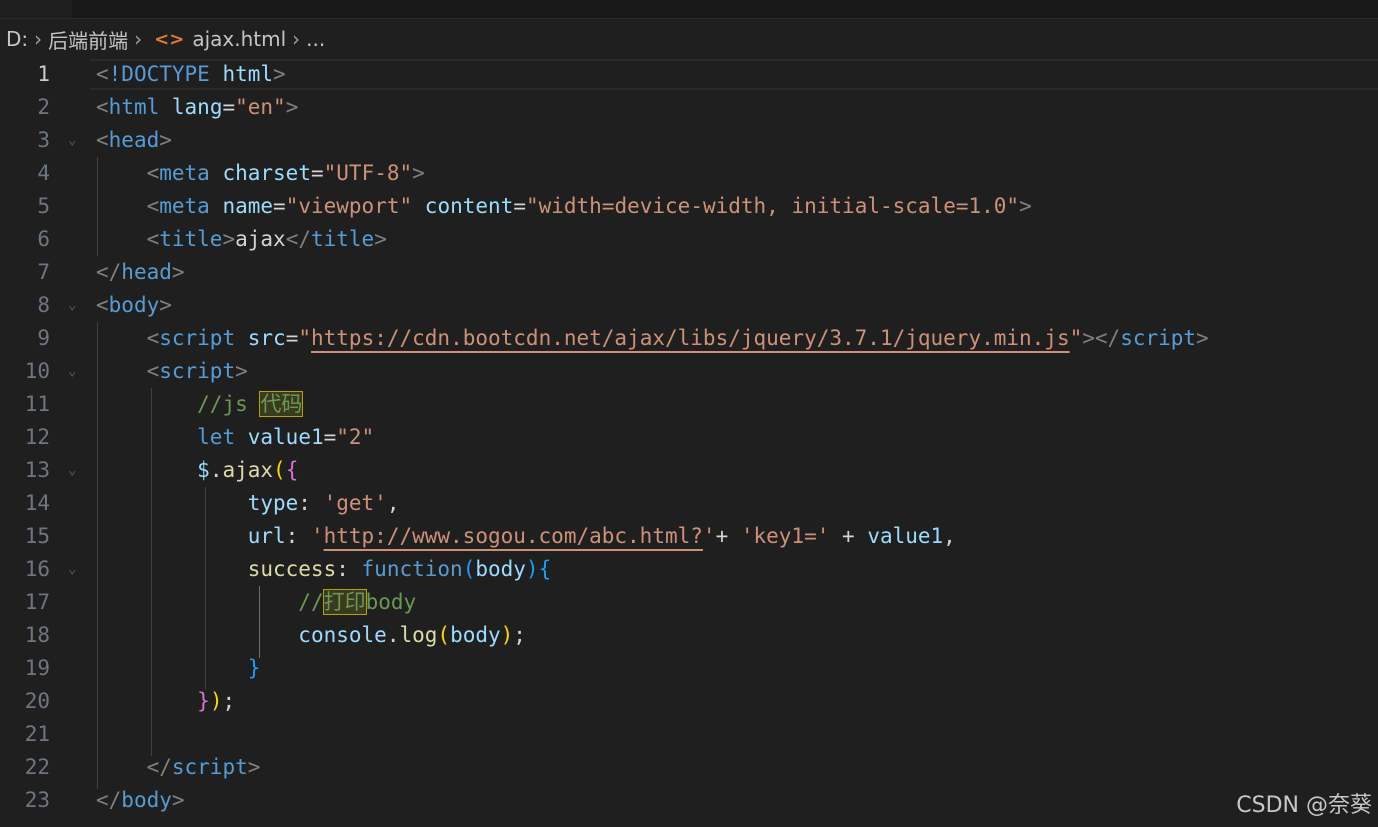 The height and width of the screenshot is (827, 1378). What do you see at coordinates (37, 701) in the screenshot?
I see `line-number: 20` at bounding box center [37, 701].